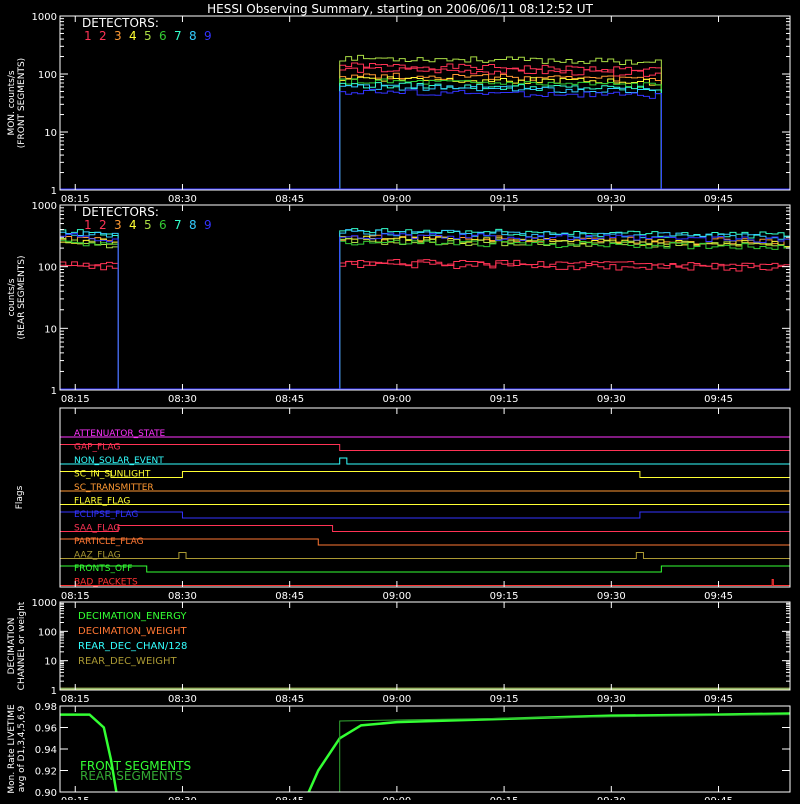 This screenshot has height=804, width=800. I want to click on legend-decimation-energy: DECIMATION_ENERGY, so click(132, 616).